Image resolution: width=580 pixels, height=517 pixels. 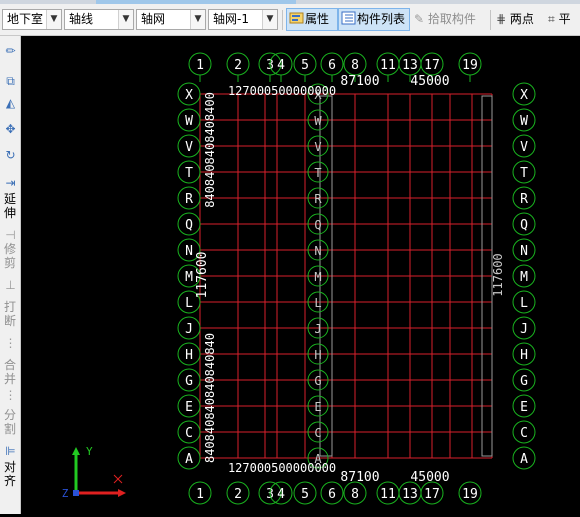 I want to click on axis-bubble-left-label: J, so click(x=189, y=329).